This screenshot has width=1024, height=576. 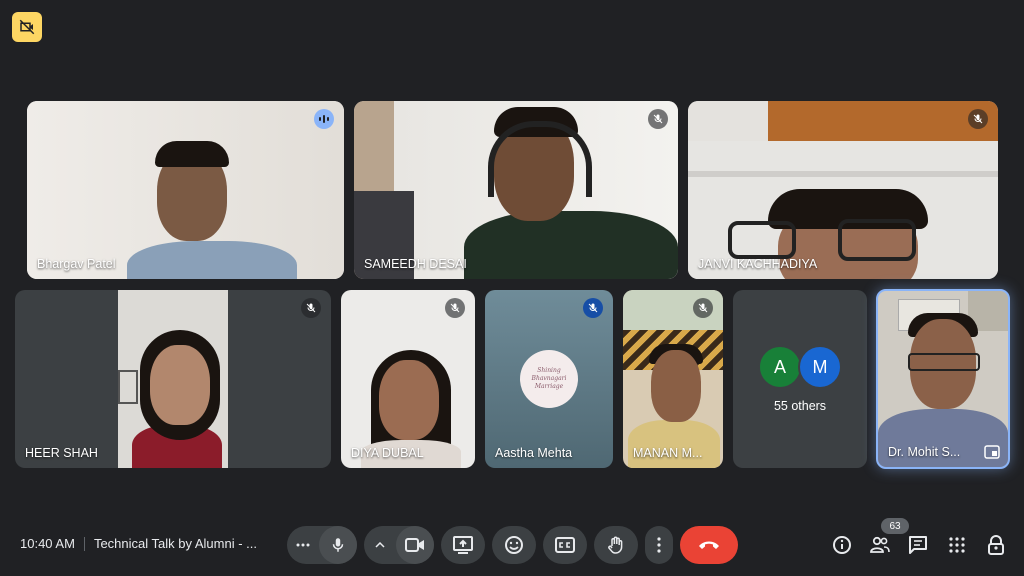 I want to click on emoji-icon, so click(x=514, y=545).